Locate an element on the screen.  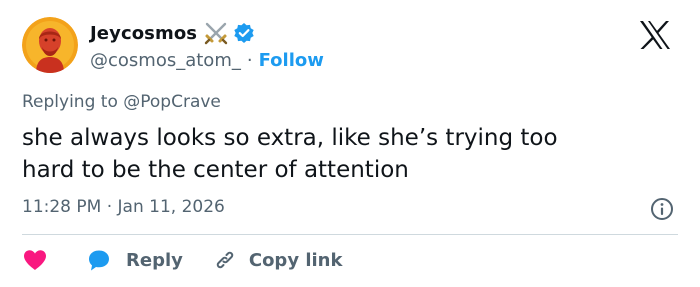
author-handle-row: @cosmos_atom_ · Follow is located at coordinates (207, 60).